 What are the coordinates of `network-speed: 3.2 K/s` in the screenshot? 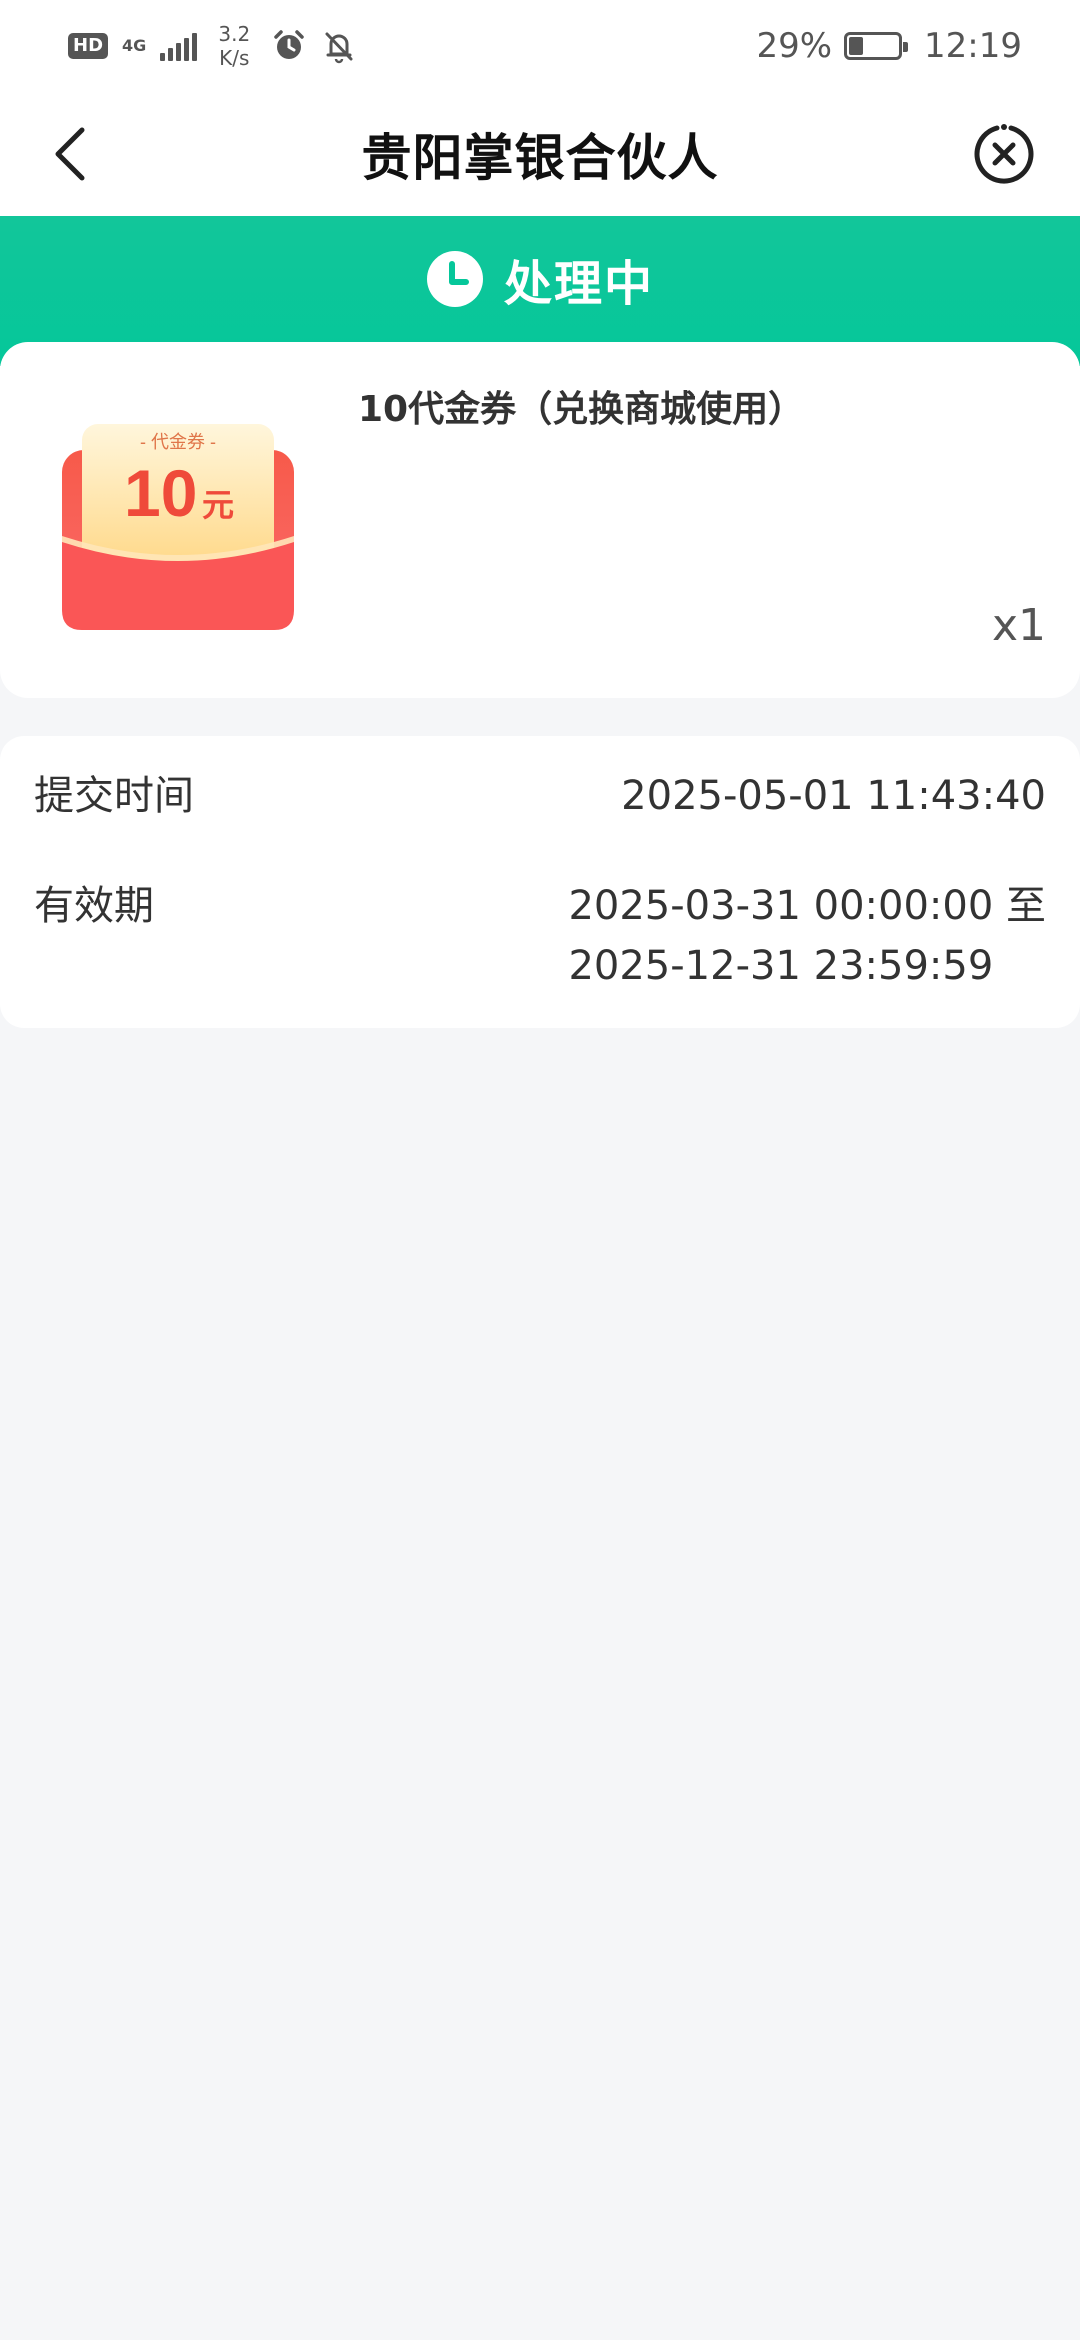 It's located at (234, 46).